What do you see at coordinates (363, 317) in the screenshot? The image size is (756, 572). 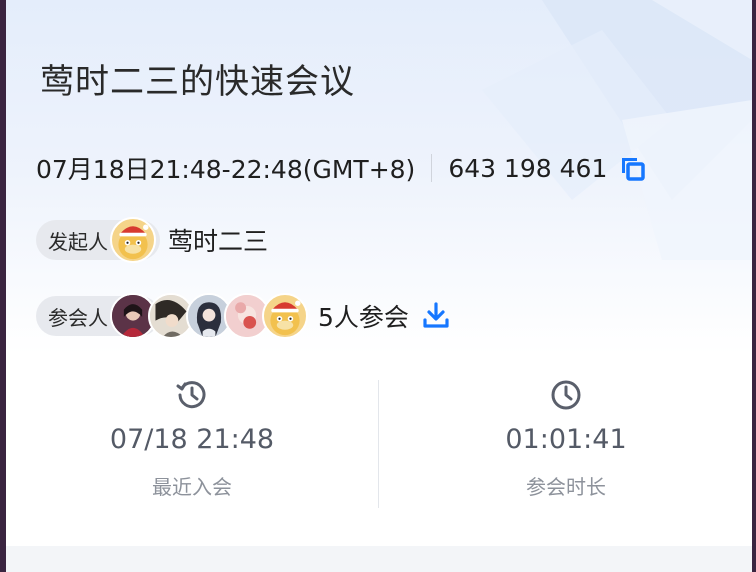 I see `participant-count: 5人参会` at bounding box center [363, 317].